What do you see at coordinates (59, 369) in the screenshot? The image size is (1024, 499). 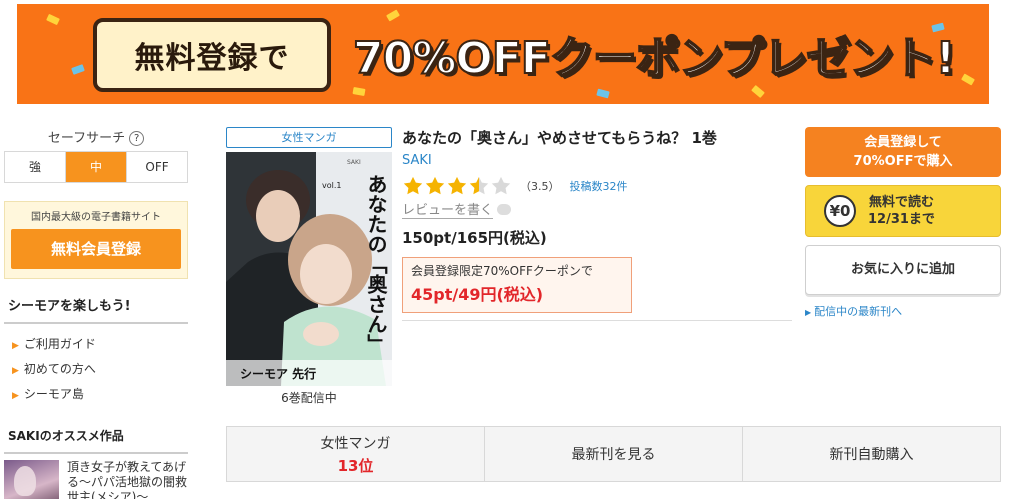 I see `first-time-link-label: 初めての方へ` at bounding box center [59, 369].